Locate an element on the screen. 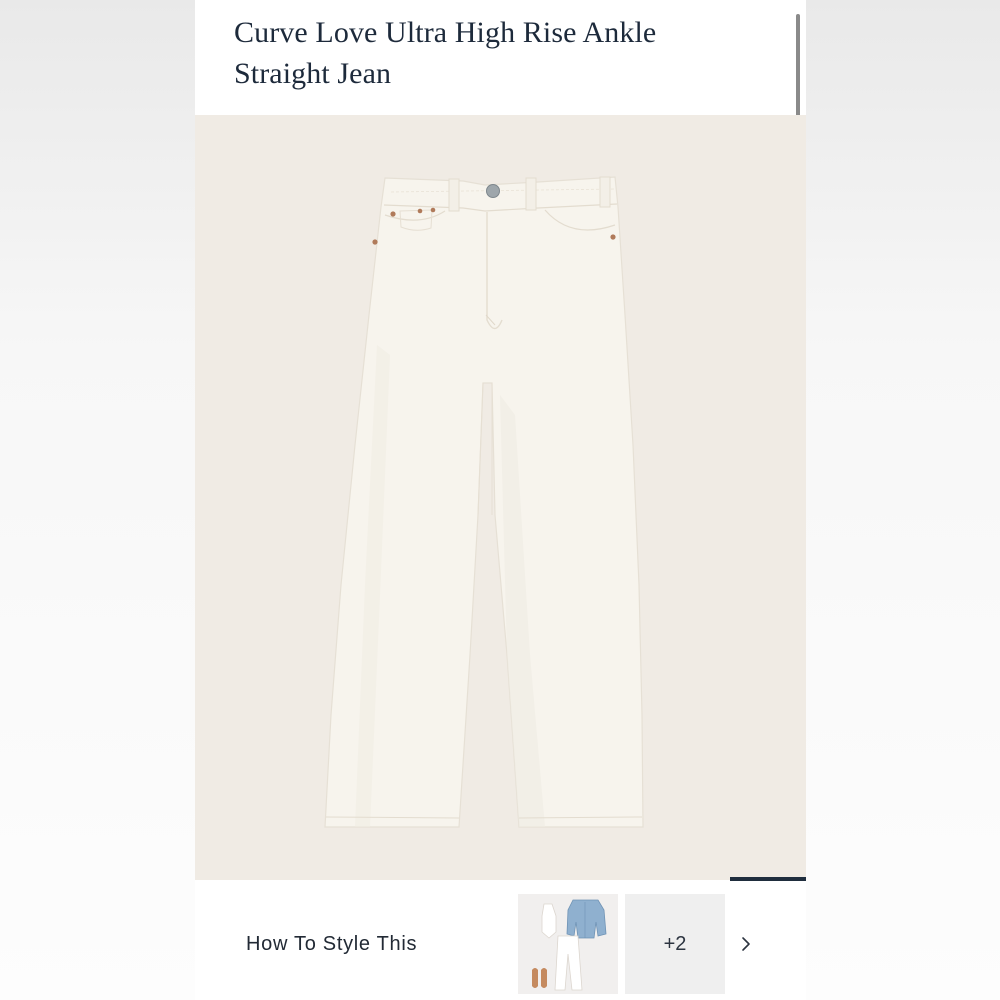 The height and width of the screenshot is (1000, 1000). chevron-right-icon is located at coordinates (746, 944).